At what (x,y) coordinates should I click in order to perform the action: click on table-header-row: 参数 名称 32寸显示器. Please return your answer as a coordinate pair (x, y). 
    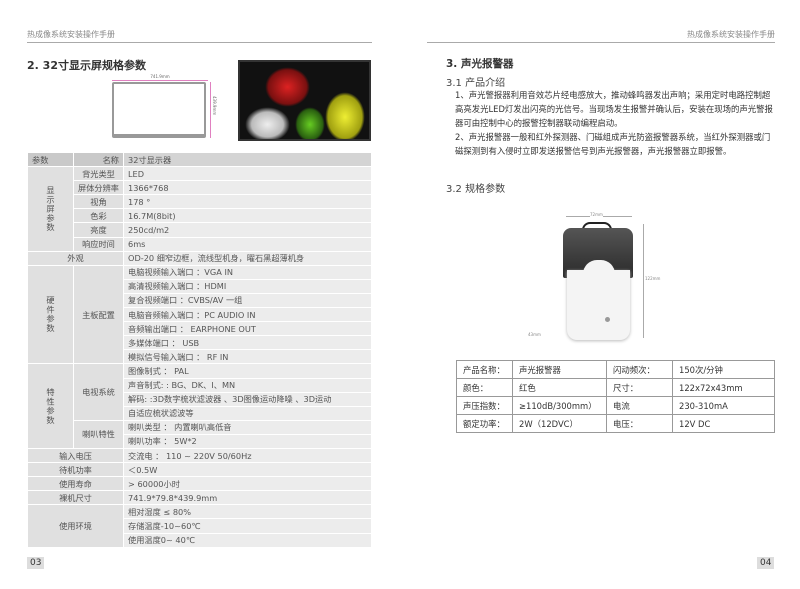
    Looking at the image, I should click on (199, 159).